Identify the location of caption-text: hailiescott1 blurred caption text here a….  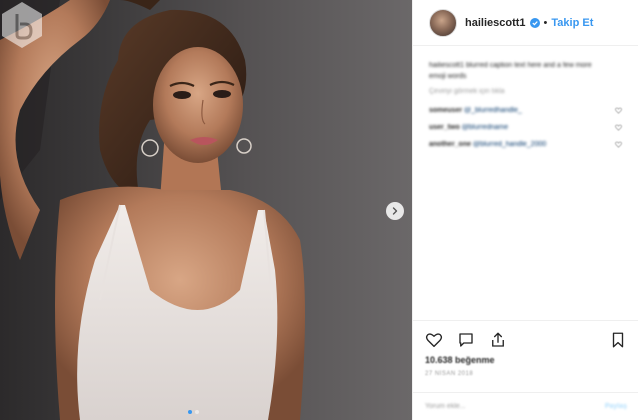
(510, 71).